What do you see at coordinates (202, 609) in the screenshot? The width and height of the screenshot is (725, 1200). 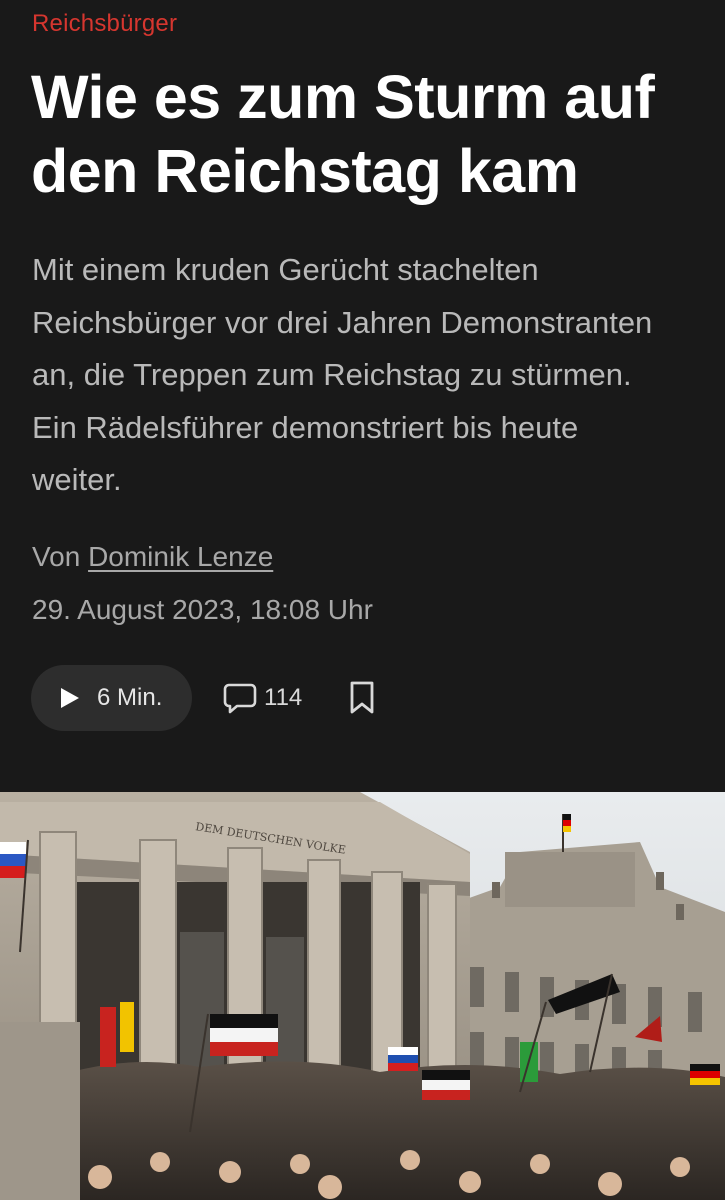 I see `publish-date: 29. August 2023, 18:08 Uhr` at bounding box center [202, 609].